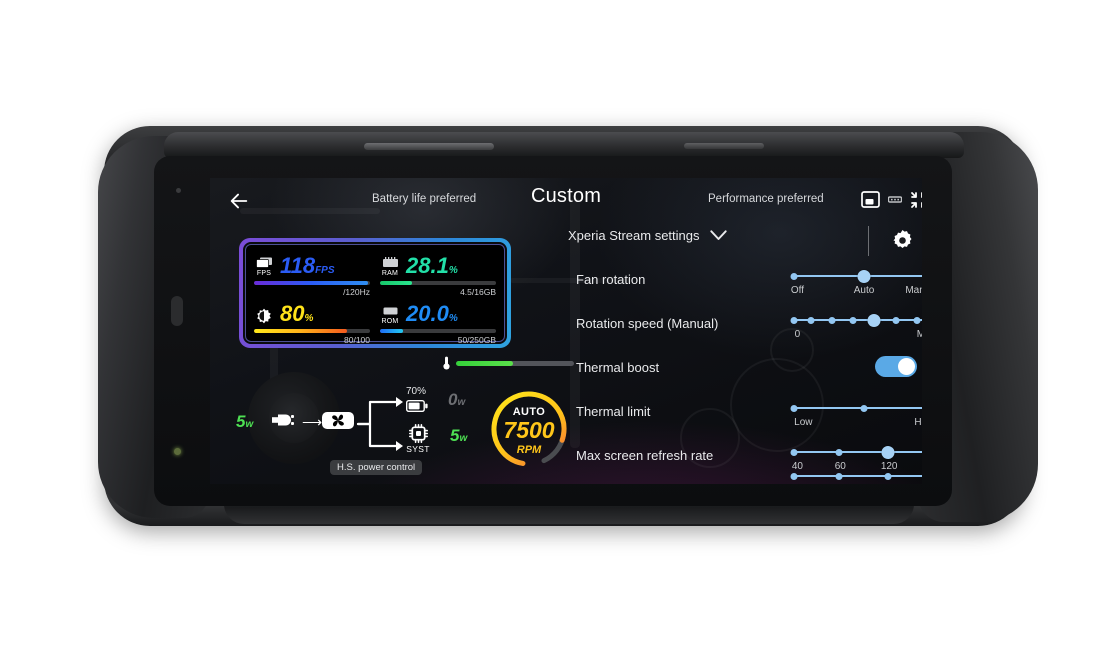  Describe the element at coordinates (325, 270) in the screenshot. I see `fps-unit: FPS` at that location.